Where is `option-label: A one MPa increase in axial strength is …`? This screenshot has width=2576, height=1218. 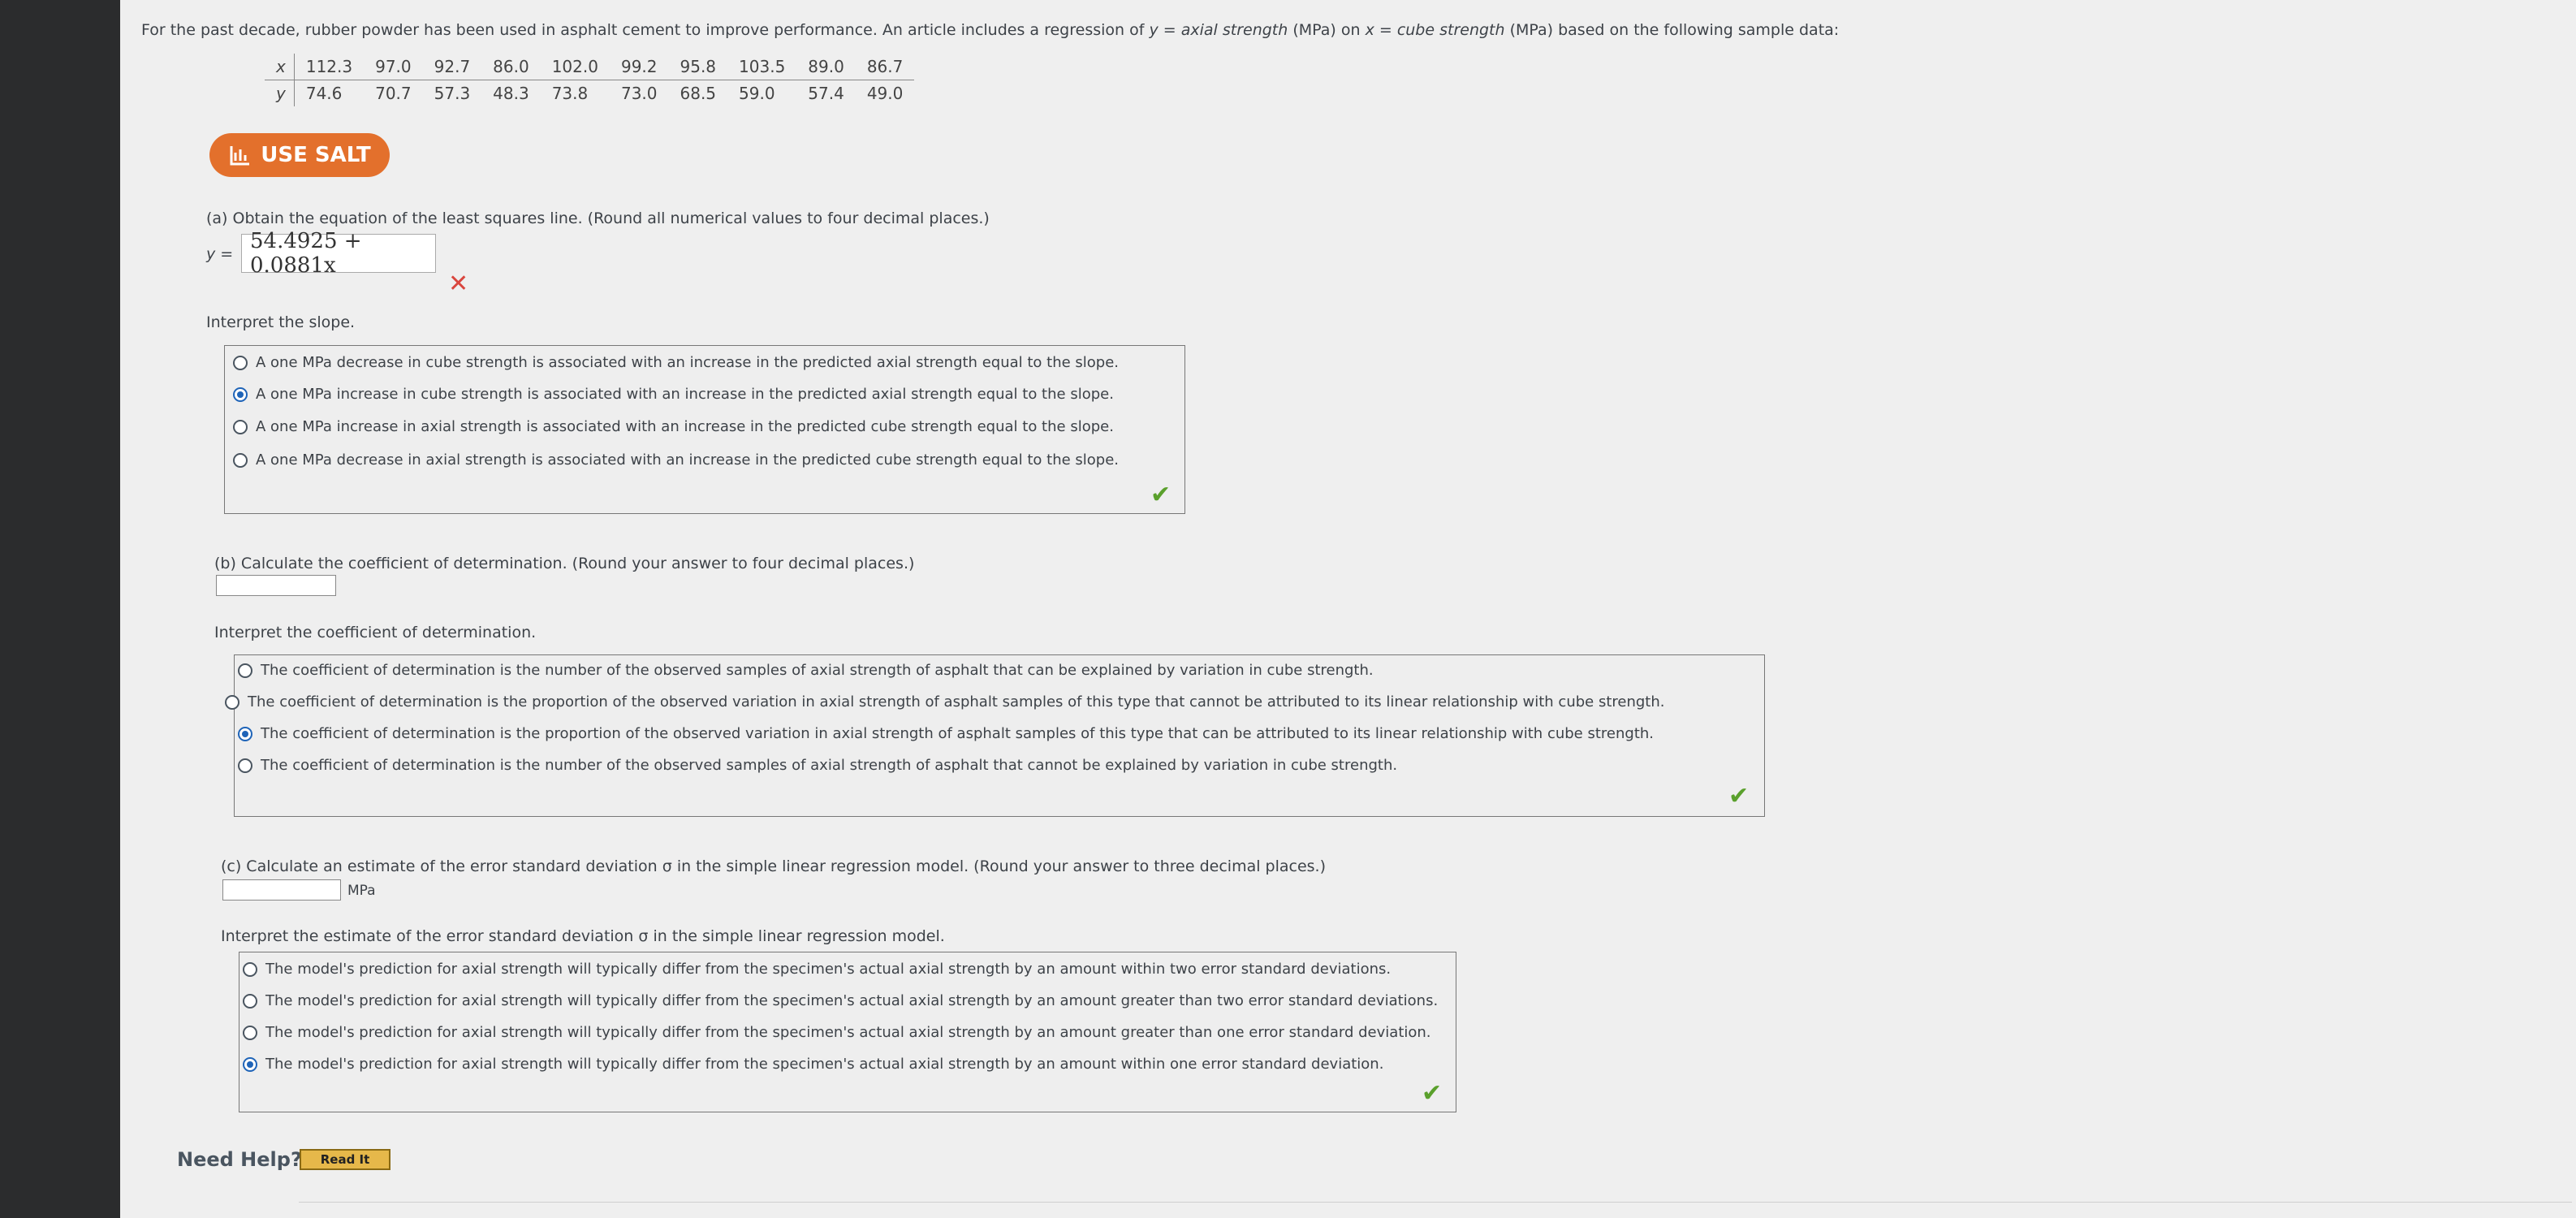
option-label: A one MPa increase in axial strength is … is located at coordinates (685, 426).